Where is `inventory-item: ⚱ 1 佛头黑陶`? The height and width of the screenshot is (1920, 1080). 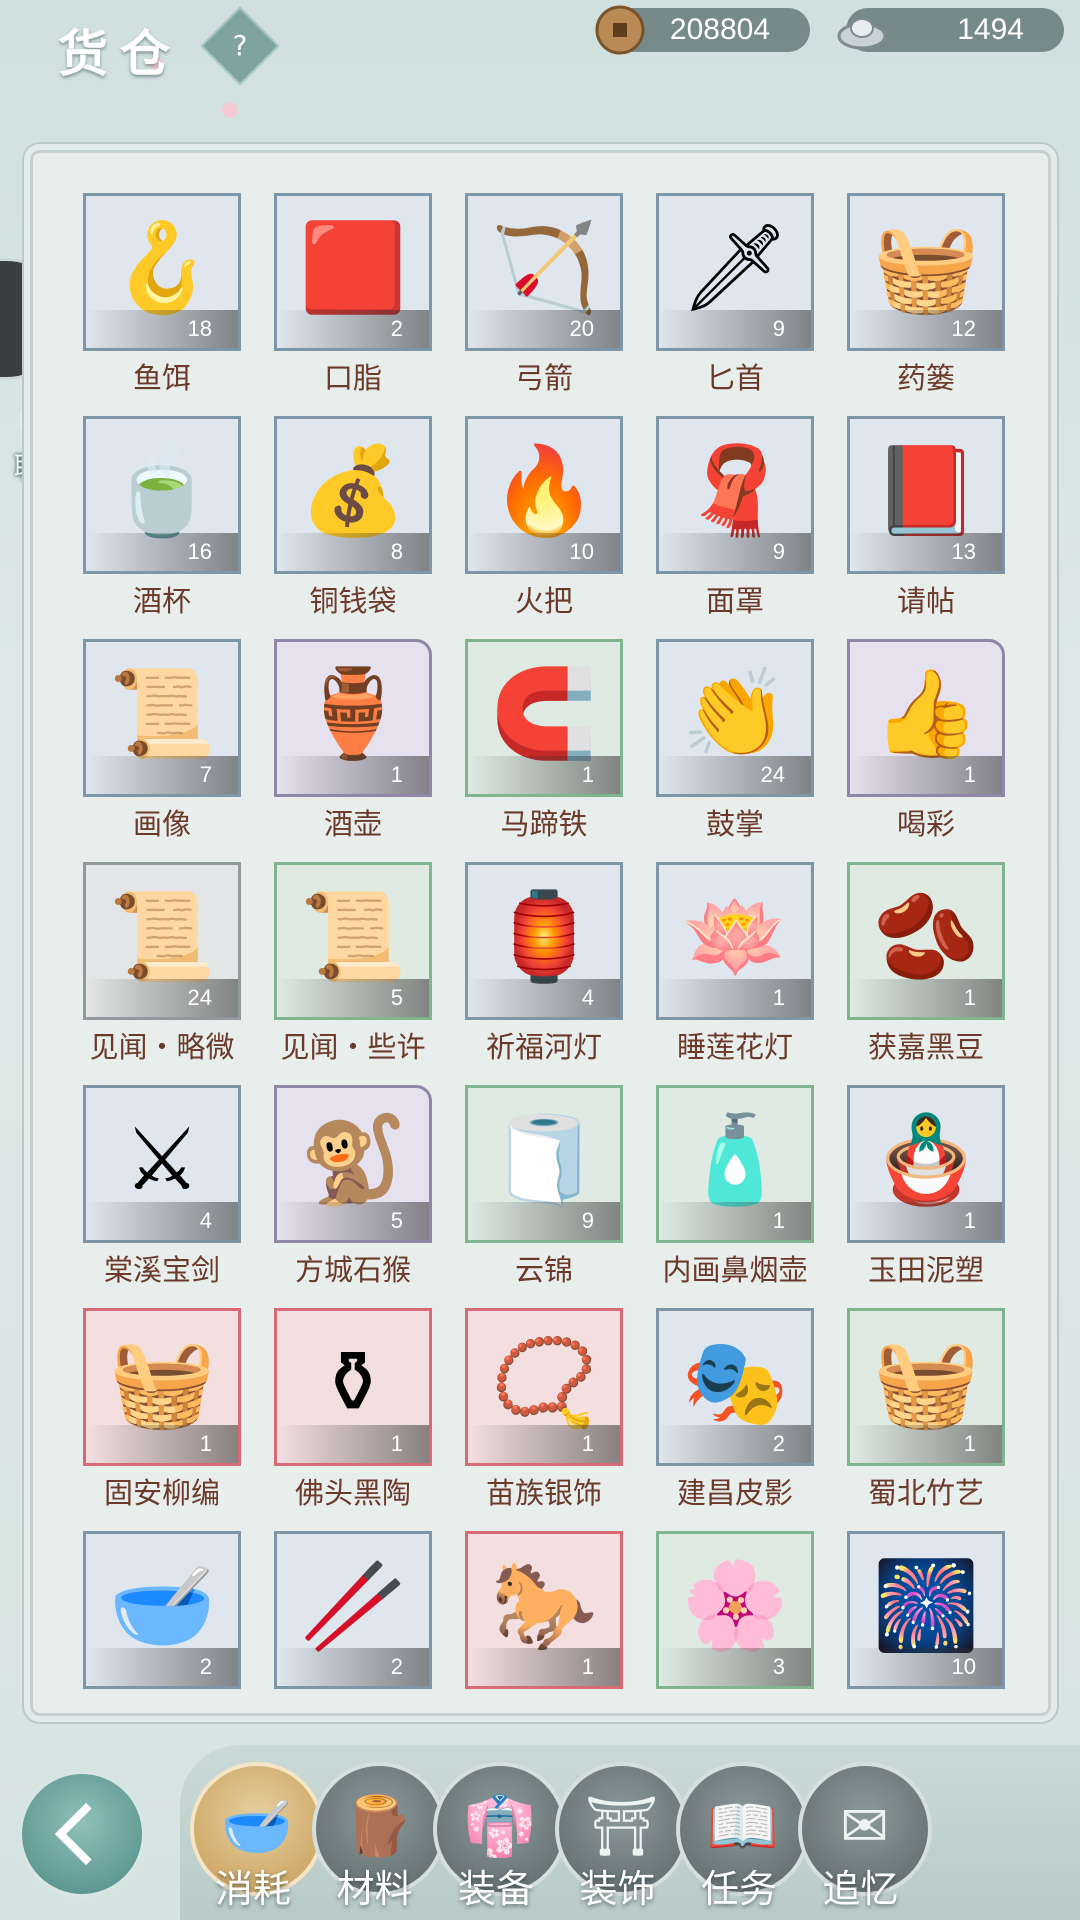 inventory-item: ⚱ 1 佛头黑陶 is located at coordinates (353, 1419).